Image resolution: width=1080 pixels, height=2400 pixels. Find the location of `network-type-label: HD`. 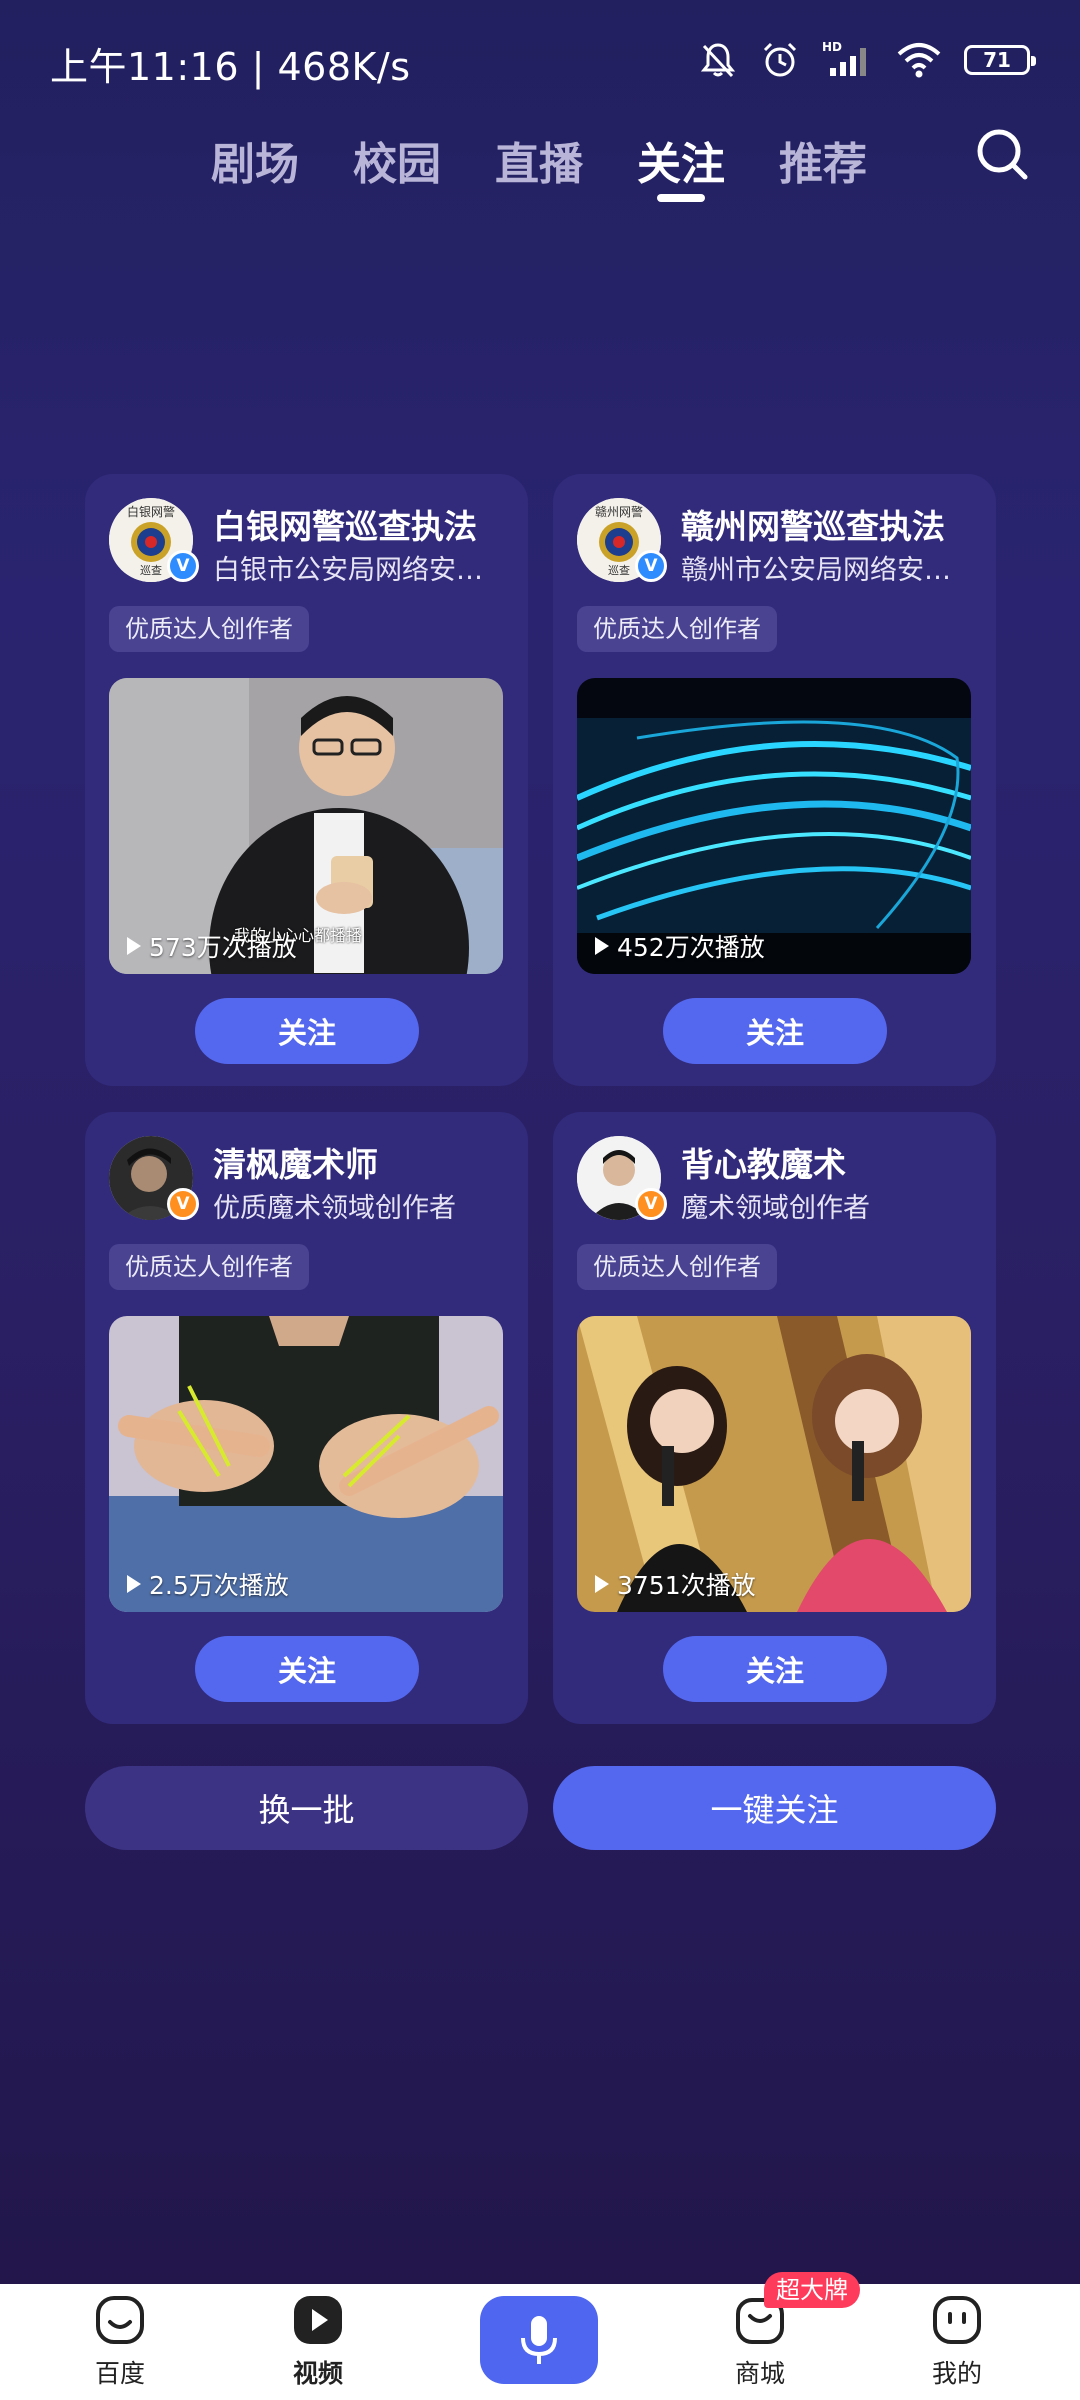

network-type-label: HD is located at coordinates (832, 47).